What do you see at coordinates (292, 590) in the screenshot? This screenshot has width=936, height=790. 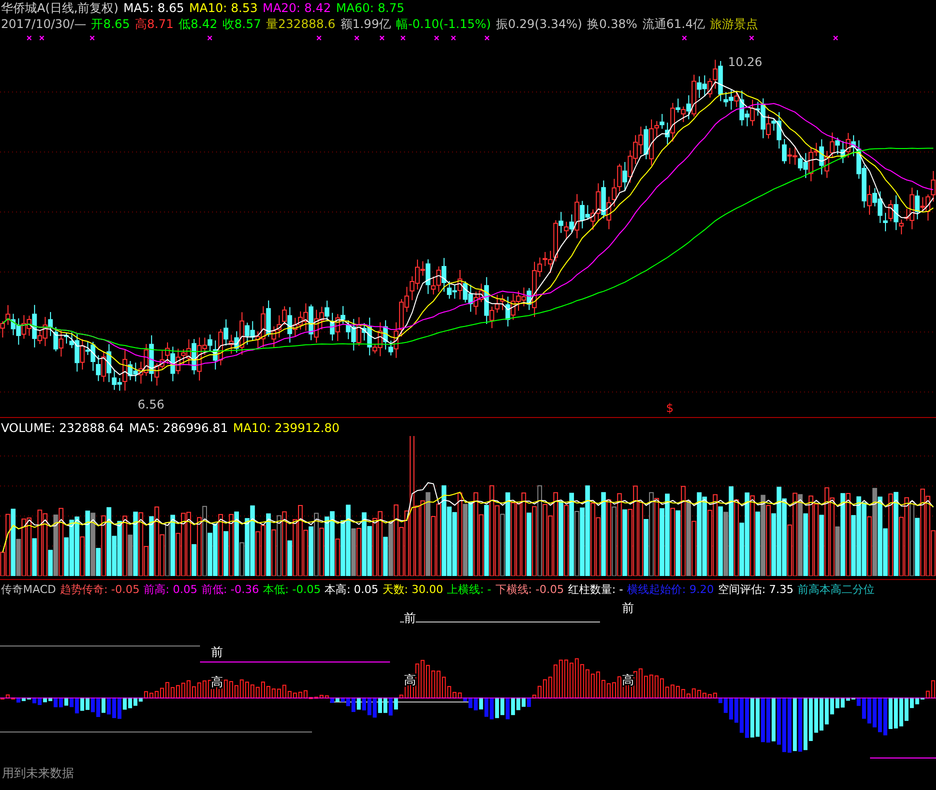 I see `legend-text: 本低: -0.05` at bounding box center [292, 590].